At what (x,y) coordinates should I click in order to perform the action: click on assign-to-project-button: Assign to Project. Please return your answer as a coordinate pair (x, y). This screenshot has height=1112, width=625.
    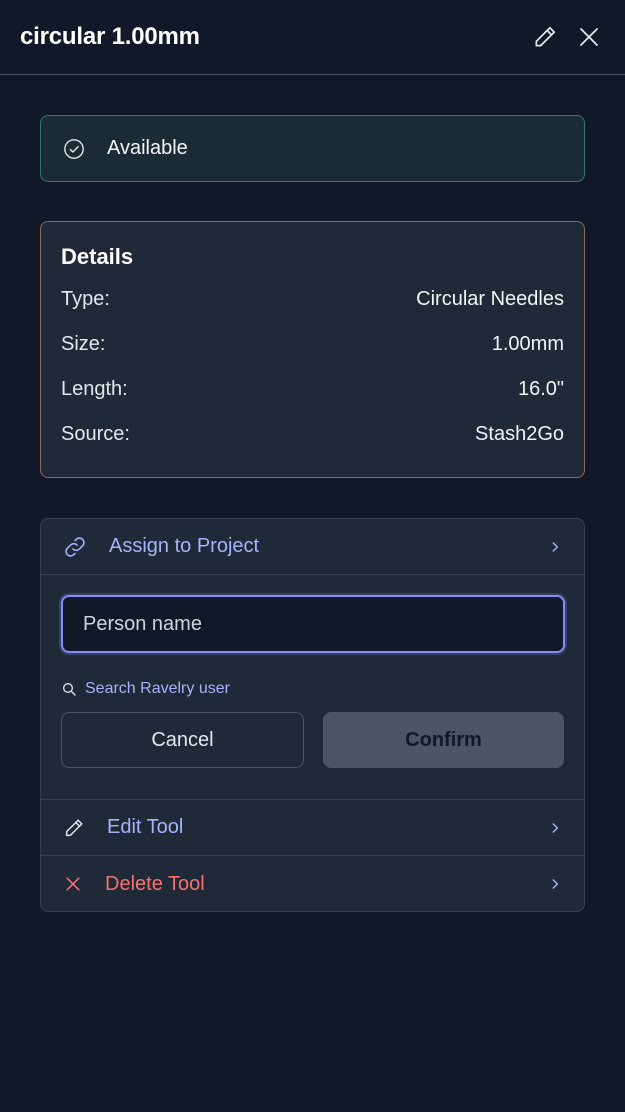
    Looking at the image, I should click on (312, 547).